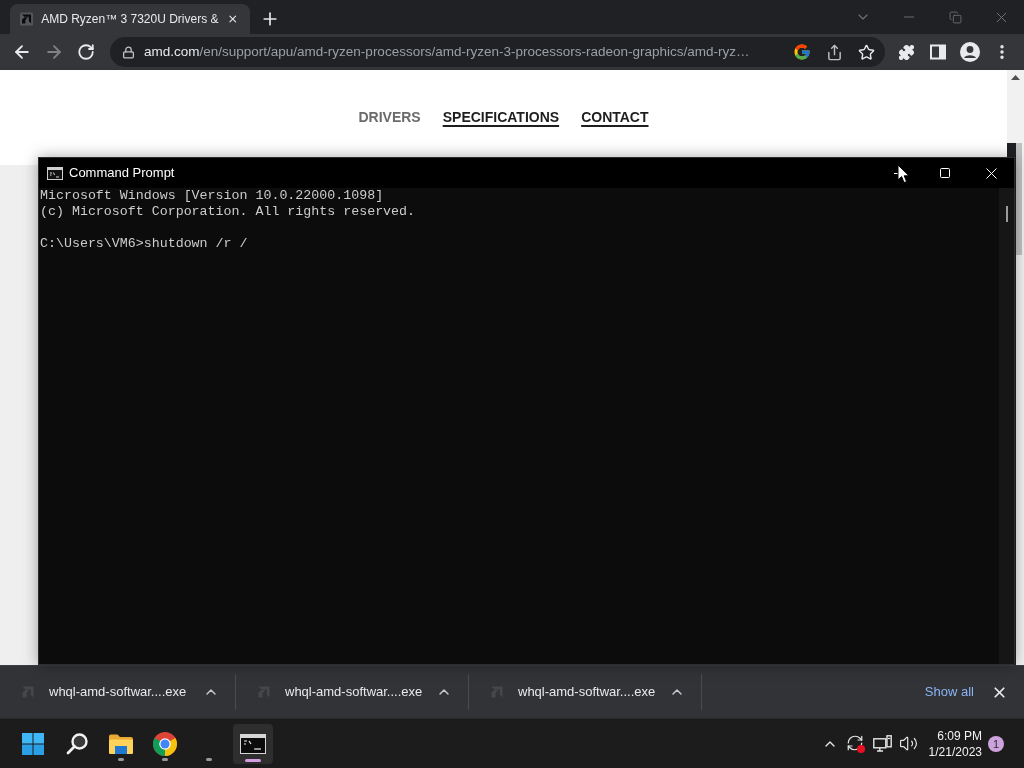  Describe the element at coordinates (128, 52) in the screenshot. I see `lock-icon` at that location.